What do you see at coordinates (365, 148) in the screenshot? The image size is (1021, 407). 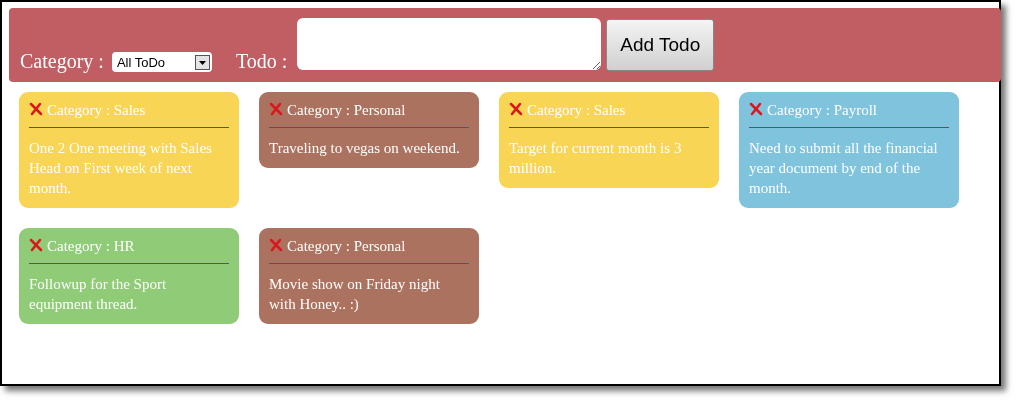 I see `todo-text: Traveling to vegas on weekend.` at bounding box center [365, 148].